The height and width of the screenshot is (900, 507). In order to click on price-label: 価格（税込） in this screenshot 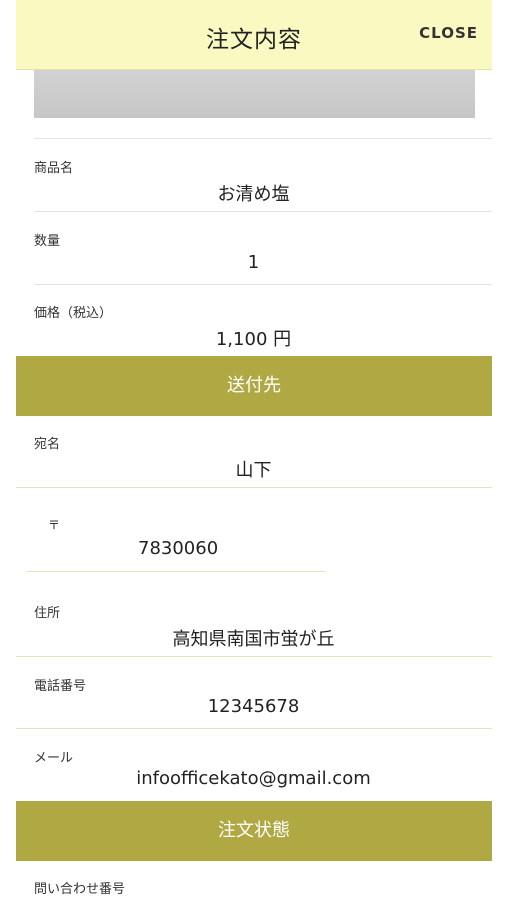, I will do `click(73, 313)`.